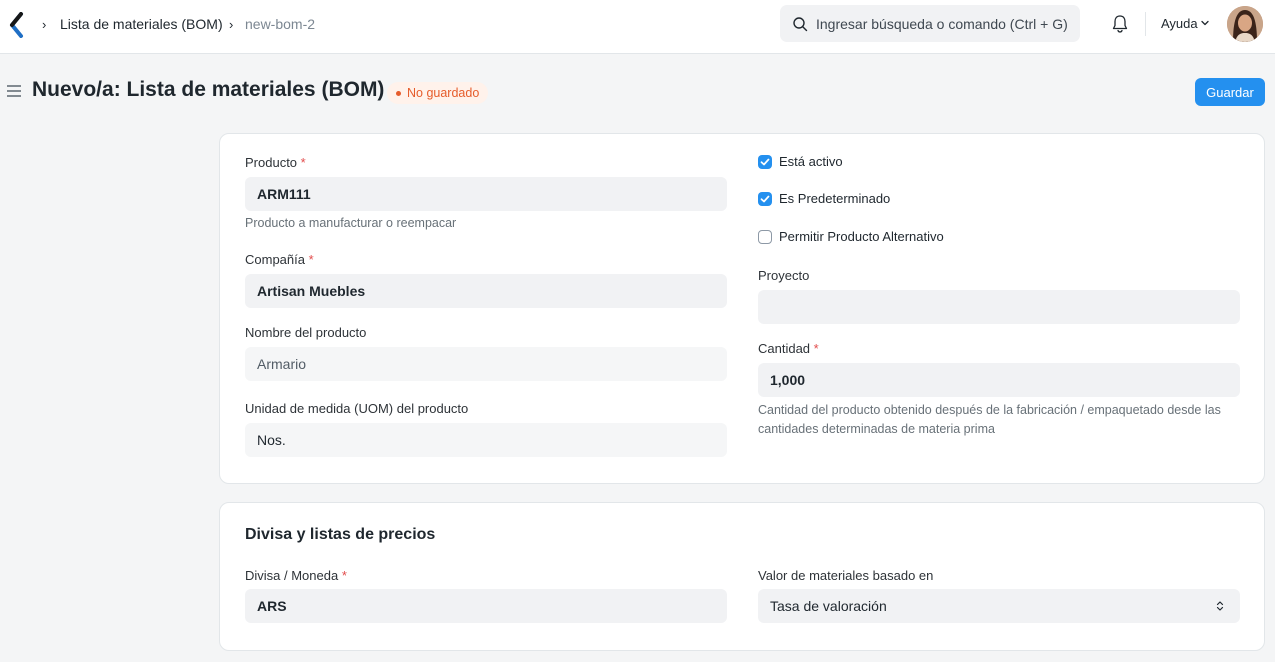 The image size is (1275, 662). What do you see at coordinates (1220, 606) in the screenshot?
I see `select-arrows-icon` at bounding box center [1220, 606].